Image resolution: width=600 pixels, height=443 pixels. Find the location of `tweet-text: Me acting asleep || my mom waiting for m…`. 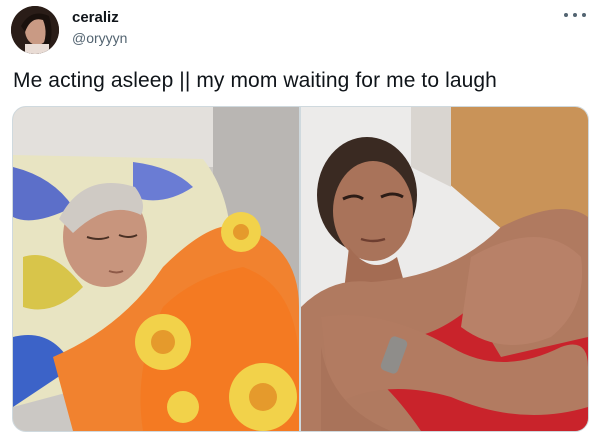

tweet-text: Me acting asleep || my mom waiting for m… is located at coordinates (255, 80).